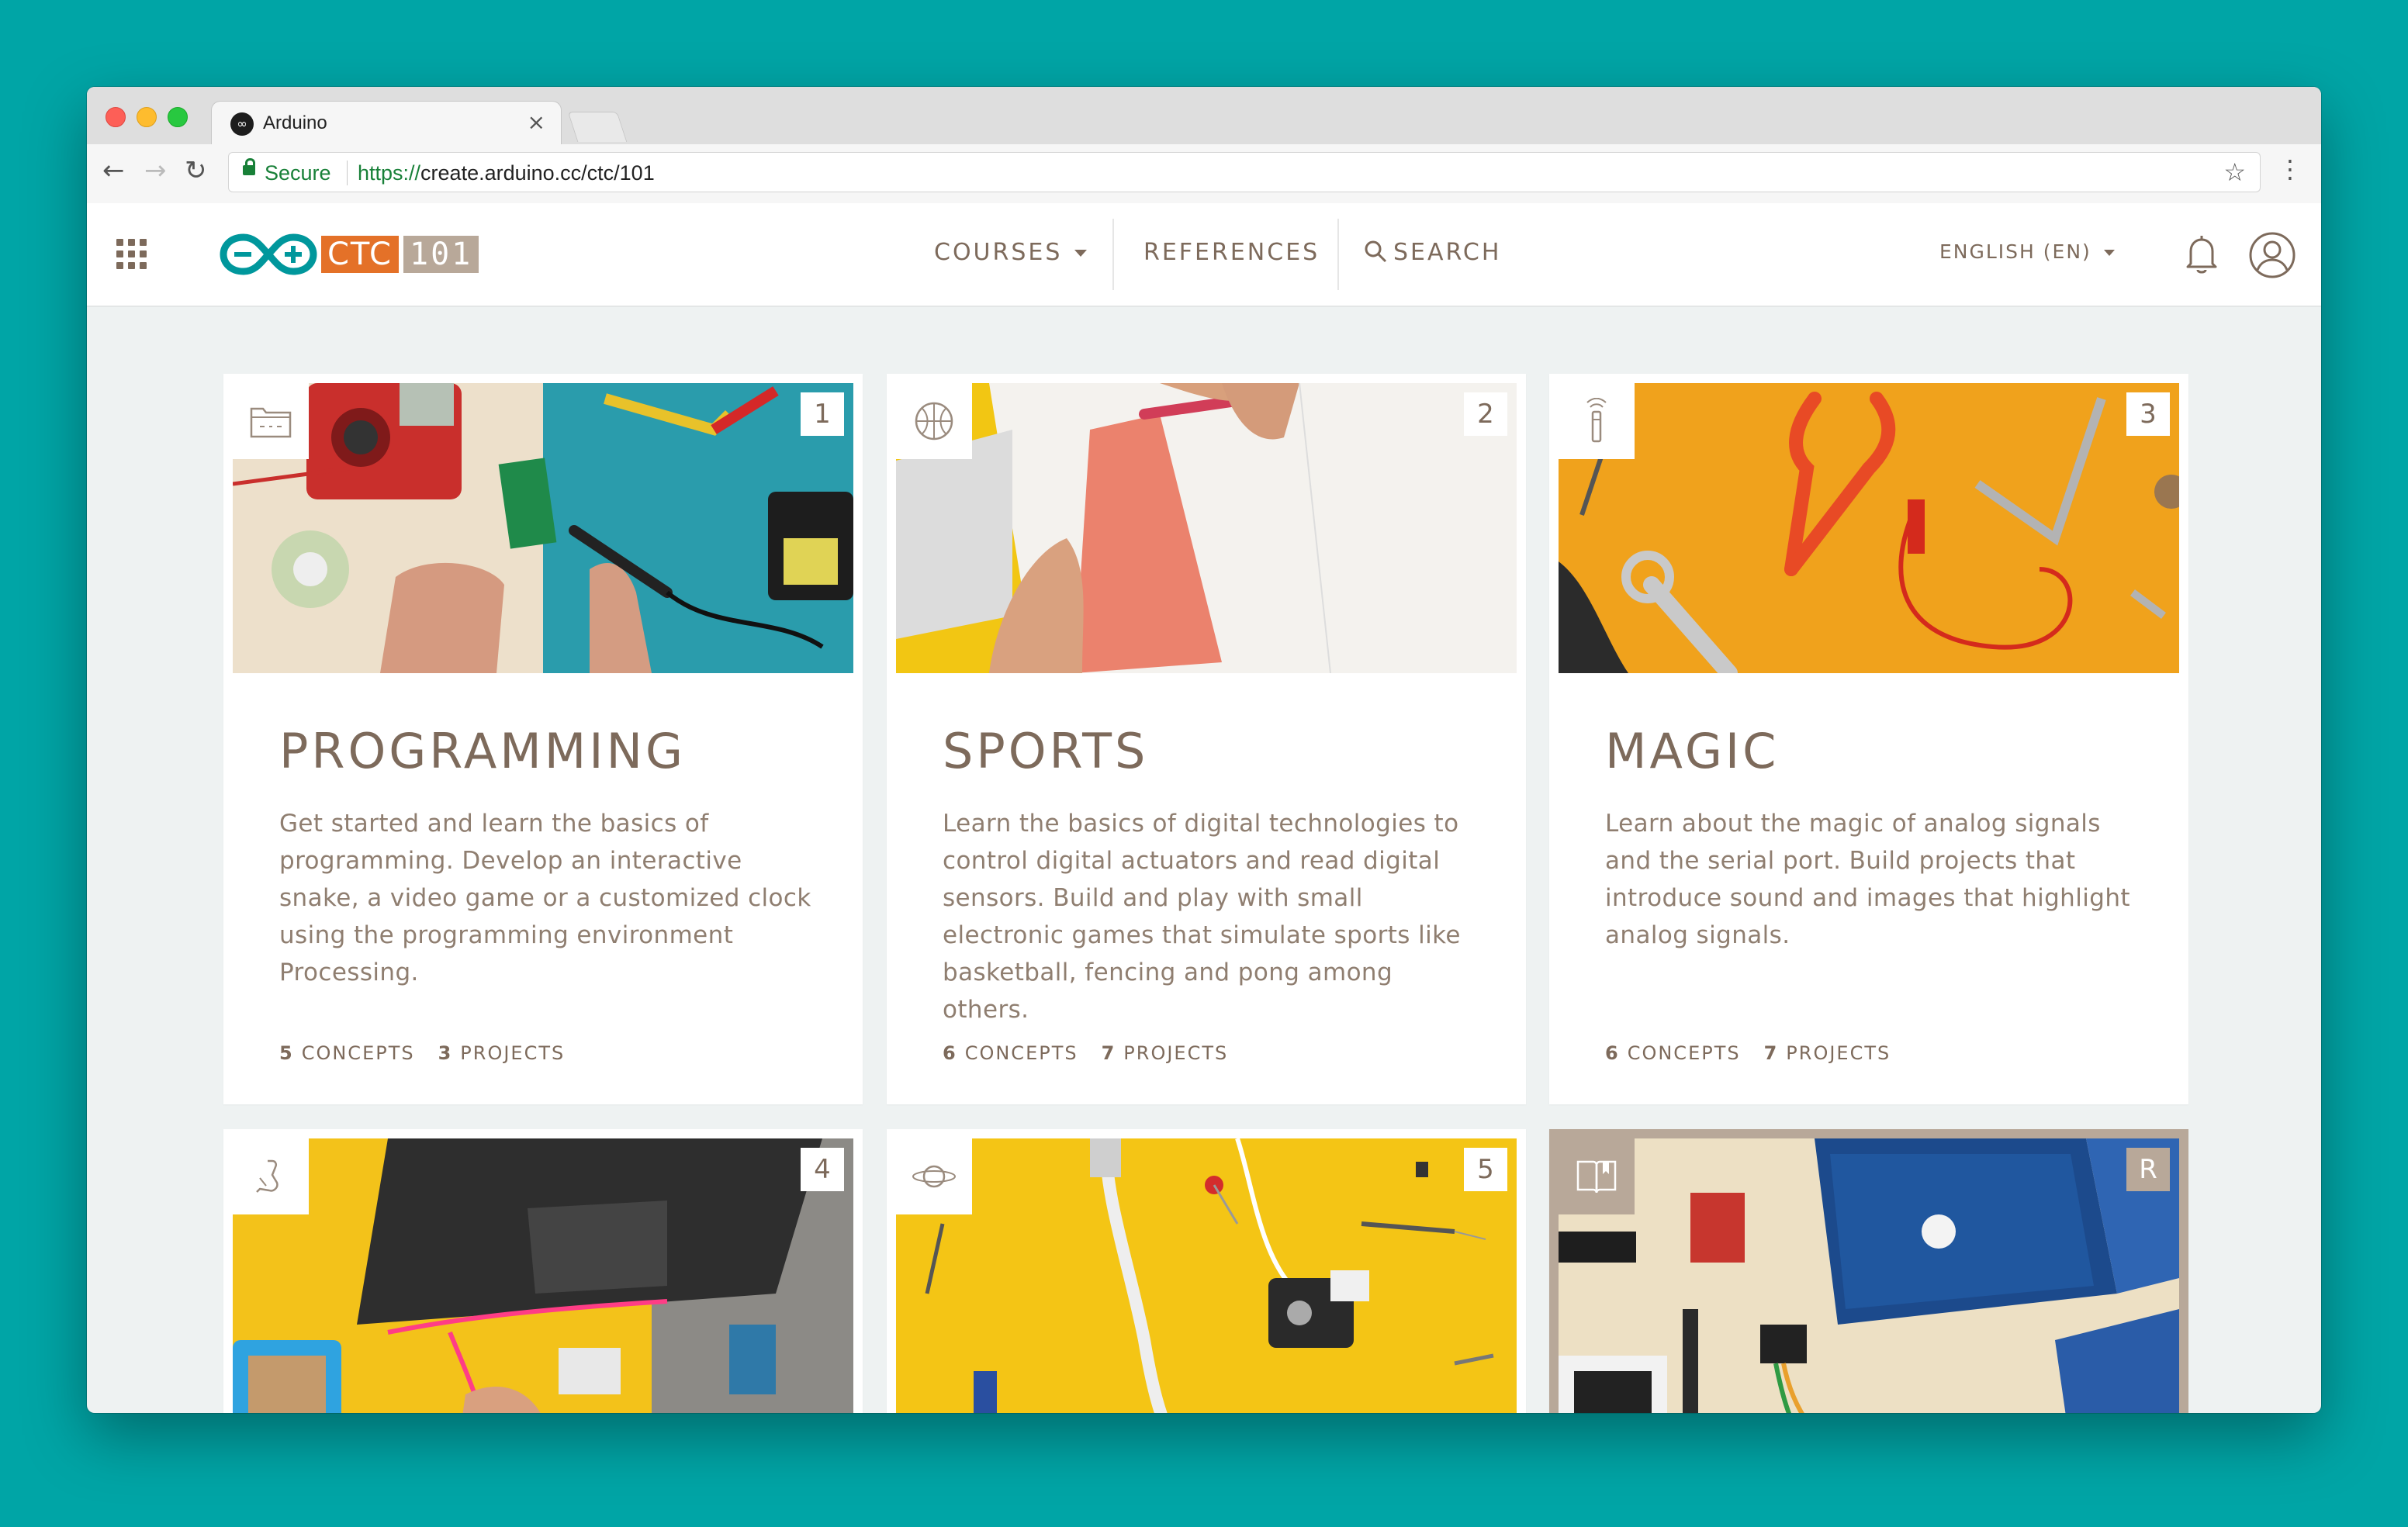 The width and height of the screenshot is (2408, 1527). I want to click on minimize-window-button, so click(147, 117).